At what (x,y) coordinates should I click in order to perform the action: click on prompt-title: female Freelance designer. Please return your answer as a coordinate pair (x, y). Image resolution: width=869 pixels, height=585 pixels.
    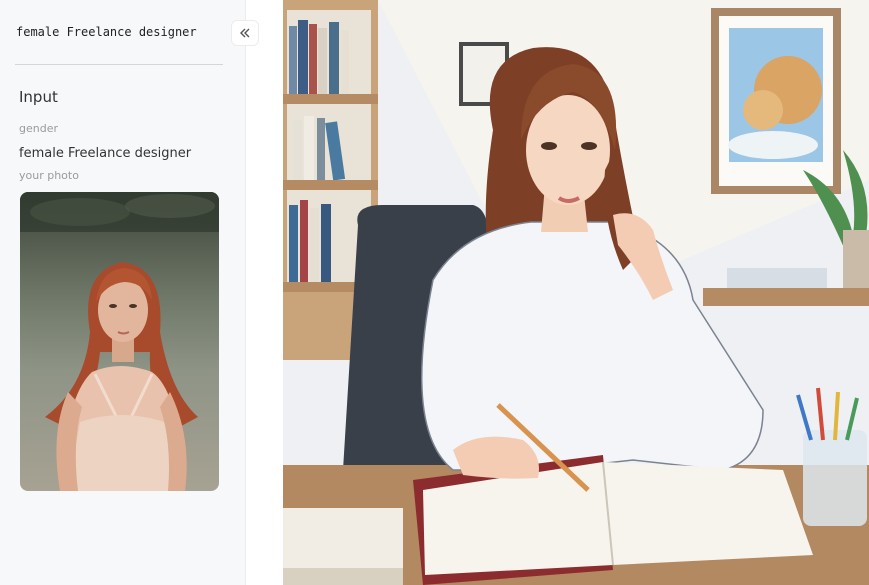
    Looking at the image, I should click on (106, 32).